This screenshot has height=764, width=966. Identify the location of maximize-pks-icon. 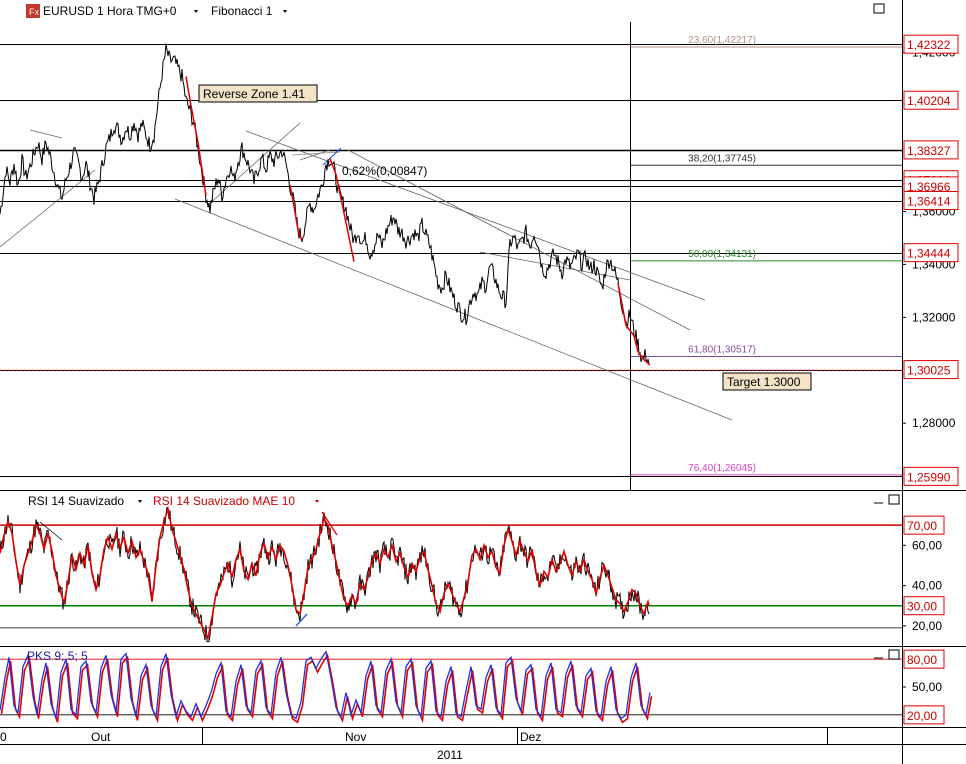
(894, 654).